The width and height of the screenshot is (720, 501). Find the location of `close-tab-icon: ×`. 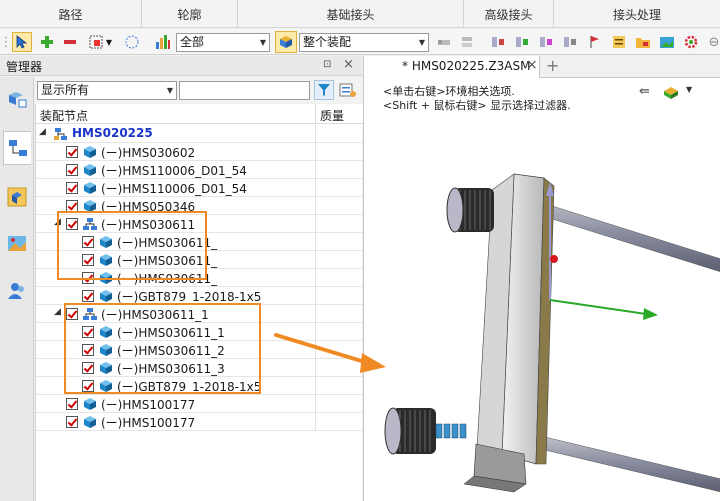

close-tab-icon: × is located at coordinates (532, 65).